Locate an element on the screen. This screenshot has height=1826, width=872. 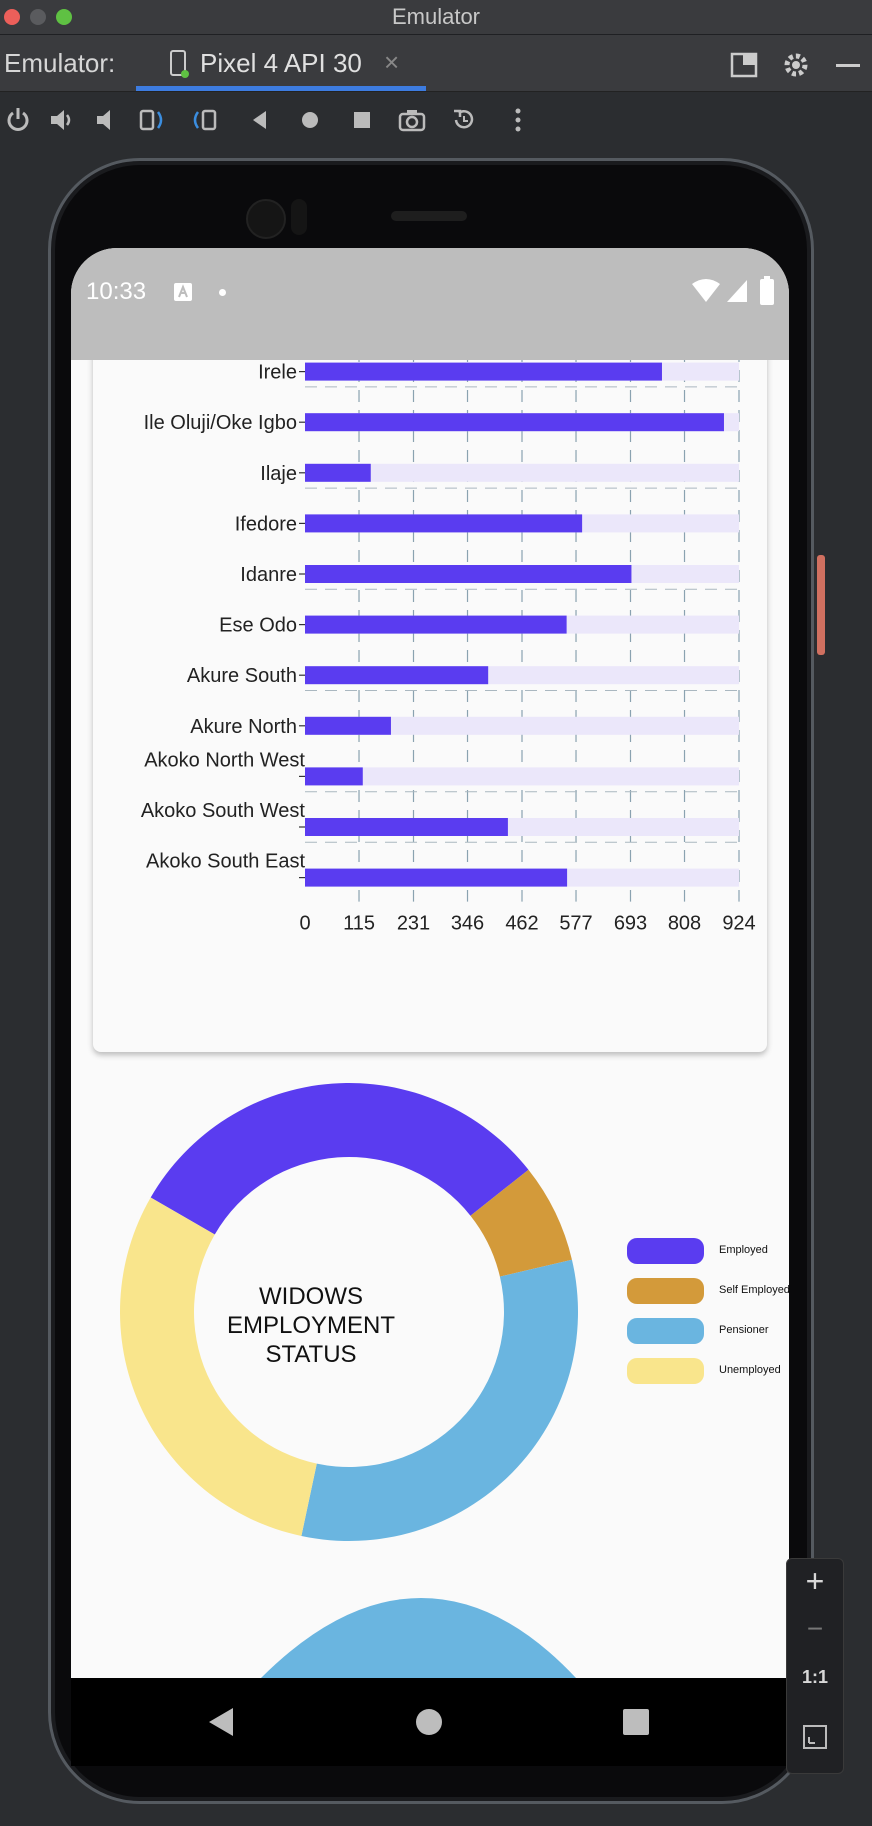
legend-label-employed: Employed is located at coordinates (743, 1250).